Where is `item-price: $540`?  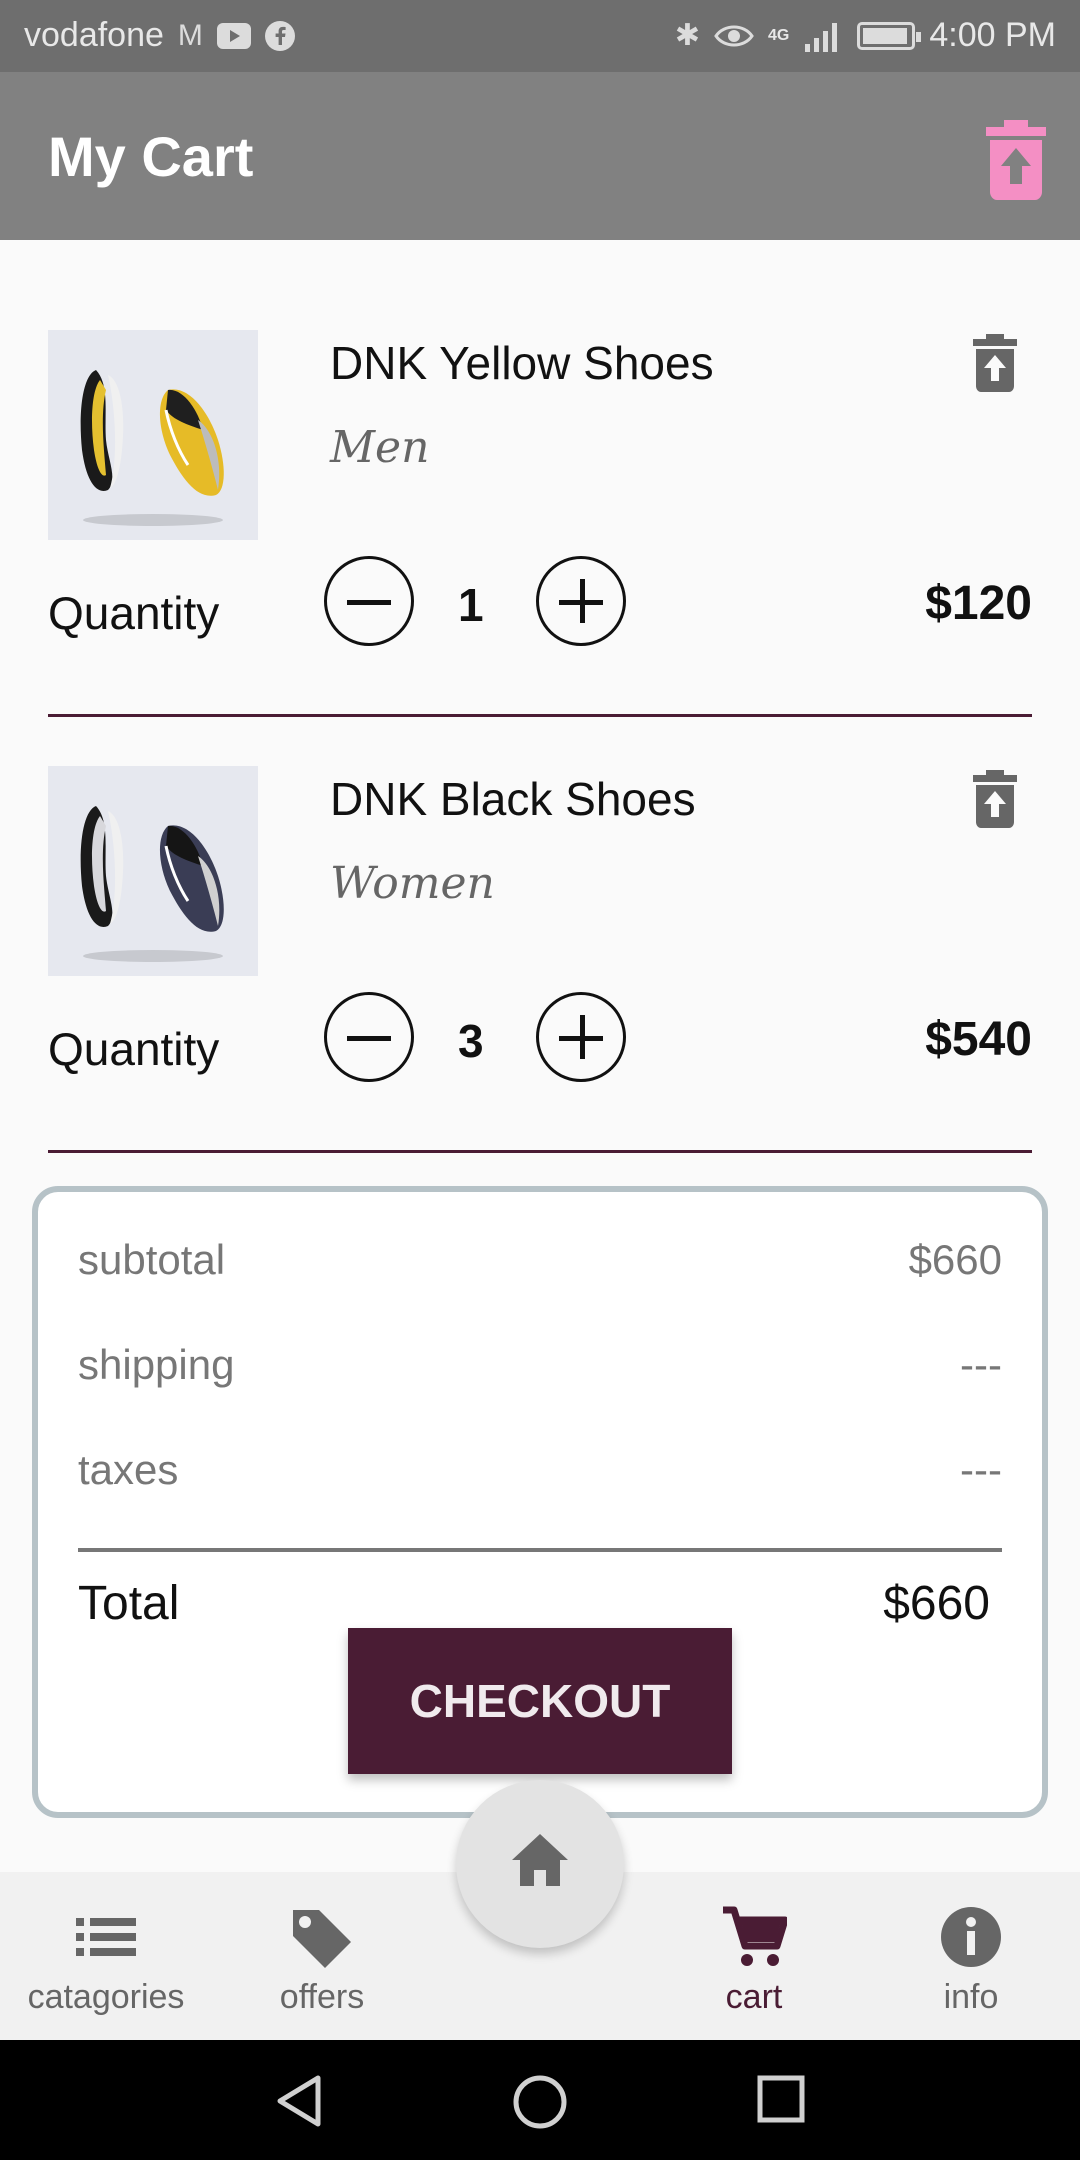
item-price: $540 is located at coordinates (978, 1039).